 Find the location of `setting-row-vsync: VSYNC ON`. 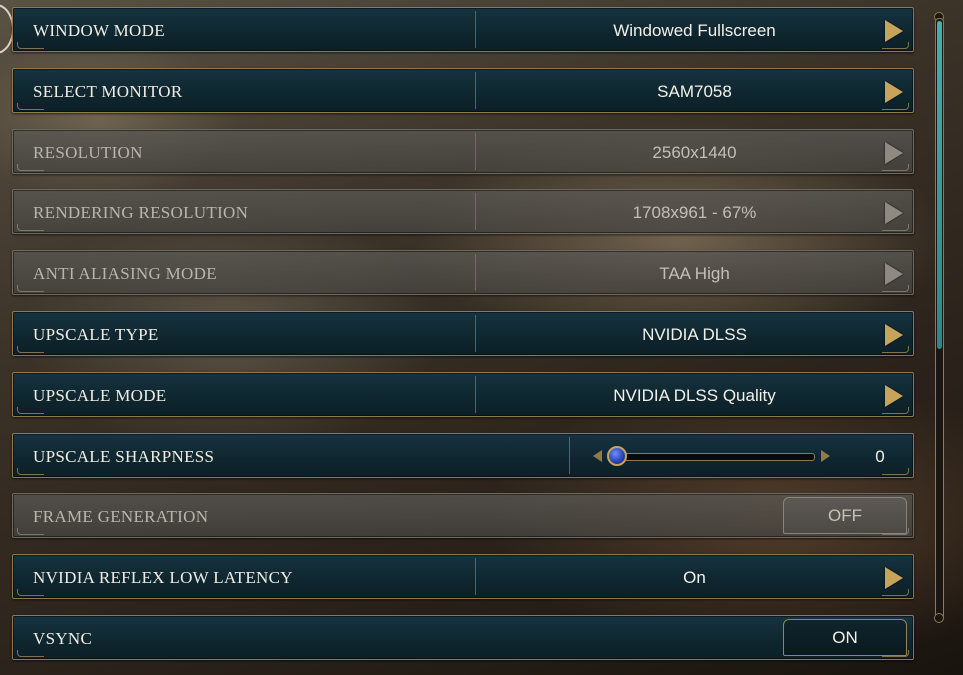

setting-row-vsync: VSYNC ON is located at coordinates (463, 637).